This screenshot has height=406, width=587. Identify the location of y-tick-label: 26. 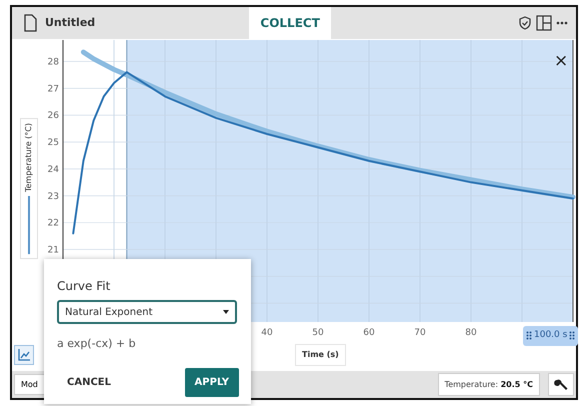
(53, 116).